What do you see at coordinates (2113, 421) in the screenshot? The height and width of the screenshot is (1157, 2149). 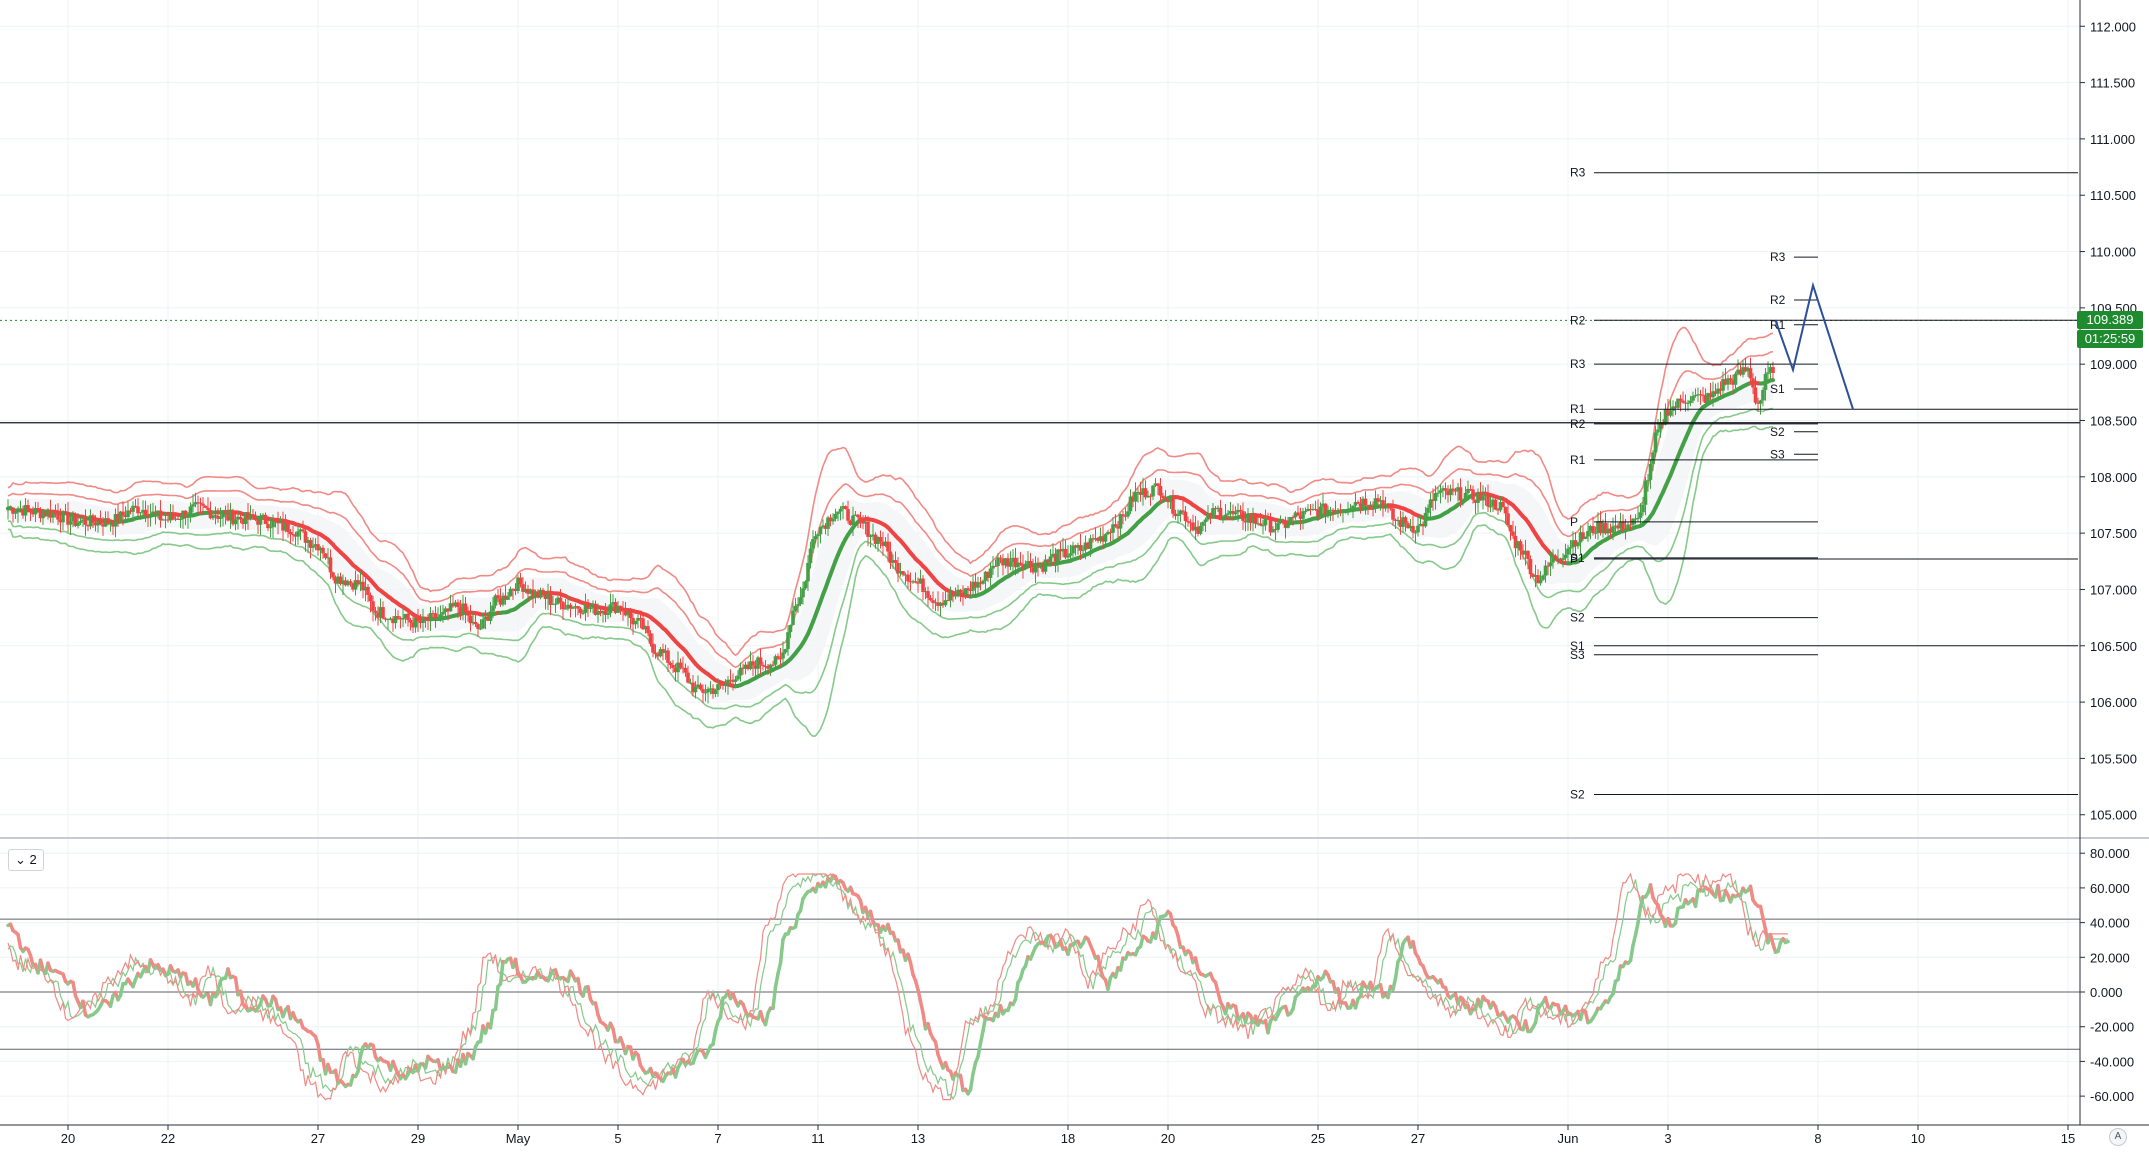 I see `price-tick-label: 108.500` at bounding box center [2113, 421].